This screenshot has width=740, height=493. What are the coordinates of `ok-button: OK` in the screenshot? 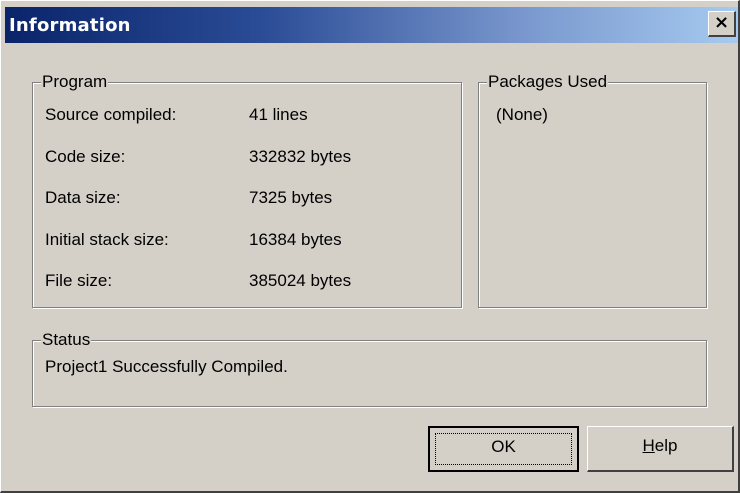 It's located at (503, 449).